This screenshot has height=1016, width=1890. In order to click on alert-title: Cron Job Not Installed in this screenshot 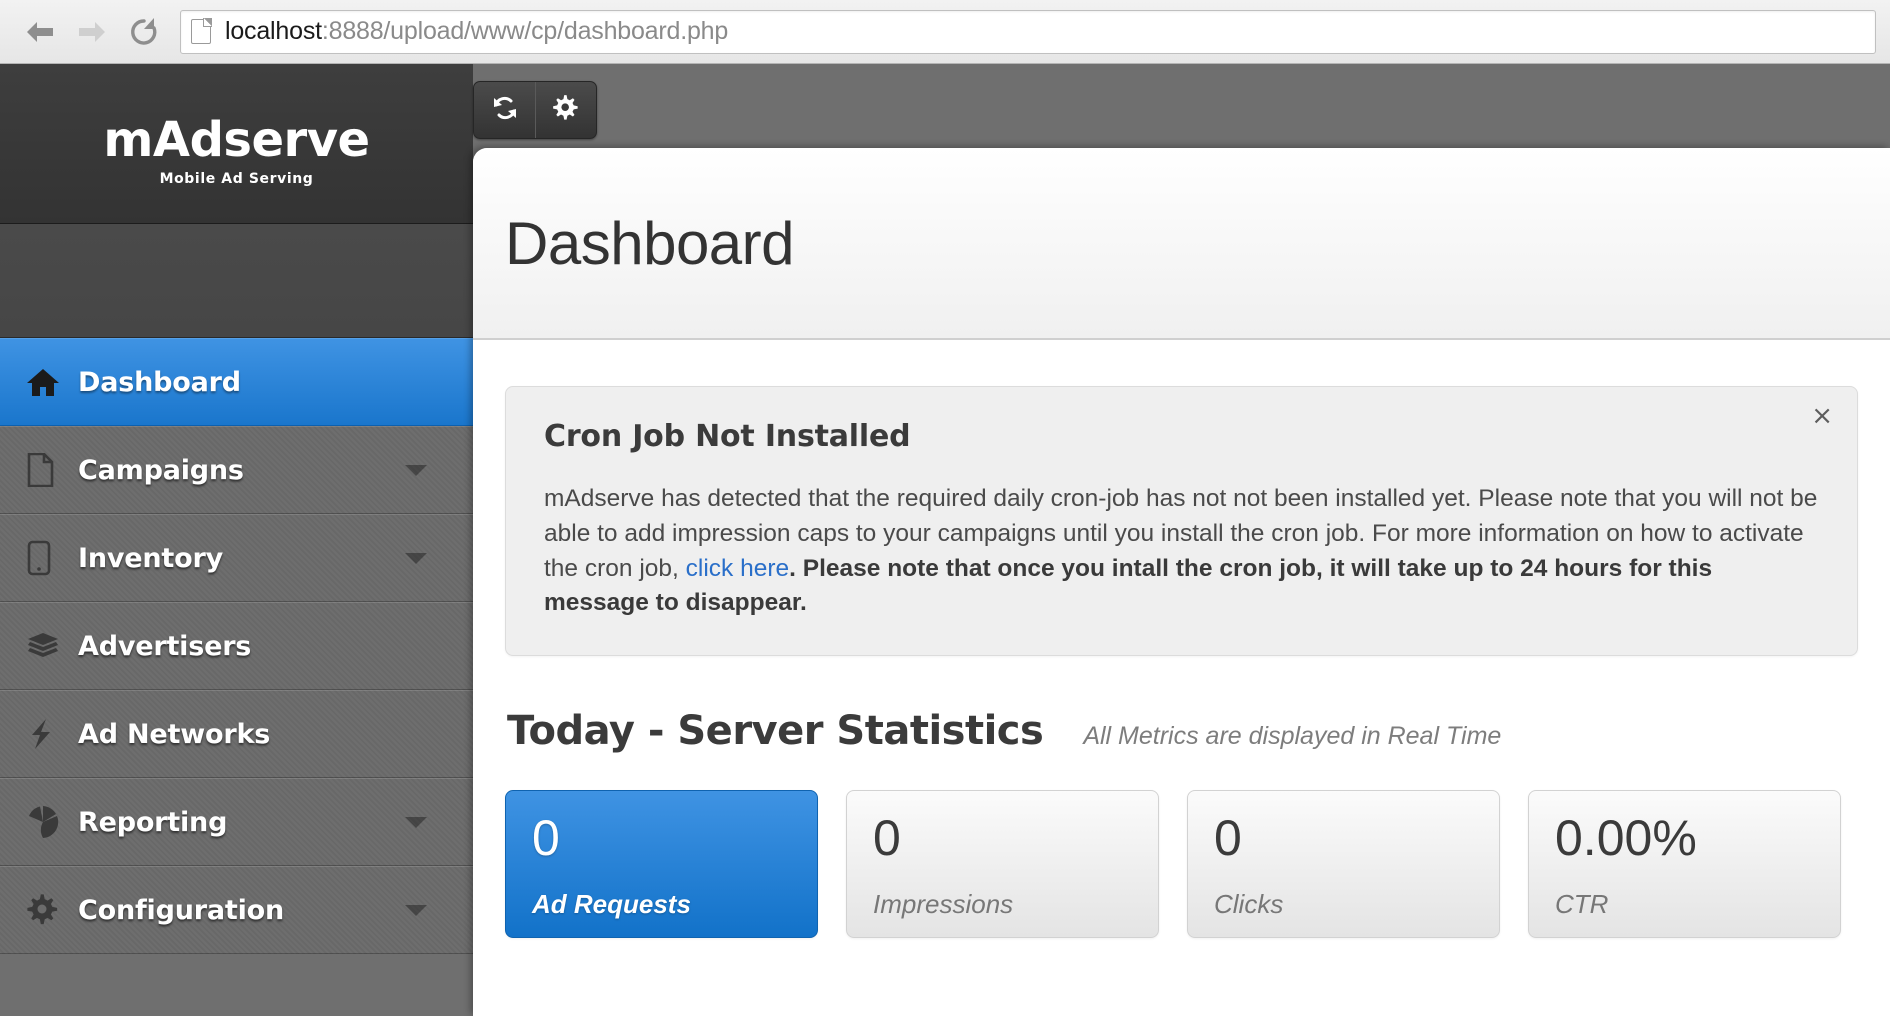, I will do `click(727, 436)`.